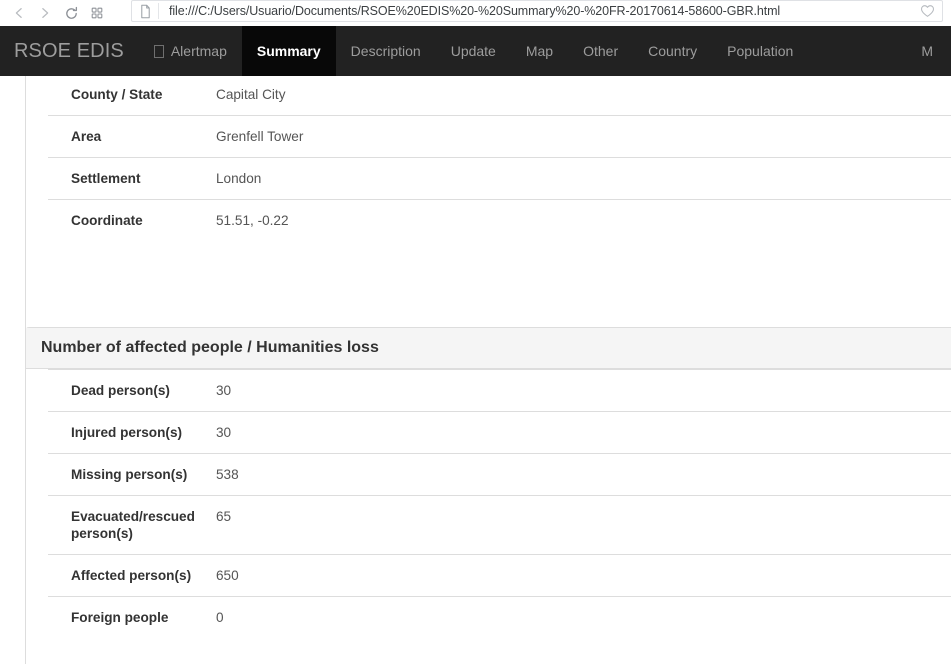  I want to click on forward-button, so click(45, 13).